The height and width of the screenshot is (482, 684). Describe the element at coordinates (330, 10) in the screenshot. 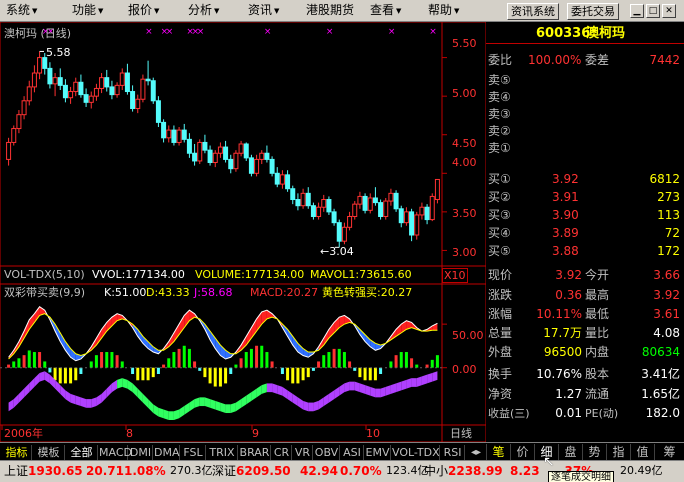

I see `menu-hk-futures: 港股期货` at that location.